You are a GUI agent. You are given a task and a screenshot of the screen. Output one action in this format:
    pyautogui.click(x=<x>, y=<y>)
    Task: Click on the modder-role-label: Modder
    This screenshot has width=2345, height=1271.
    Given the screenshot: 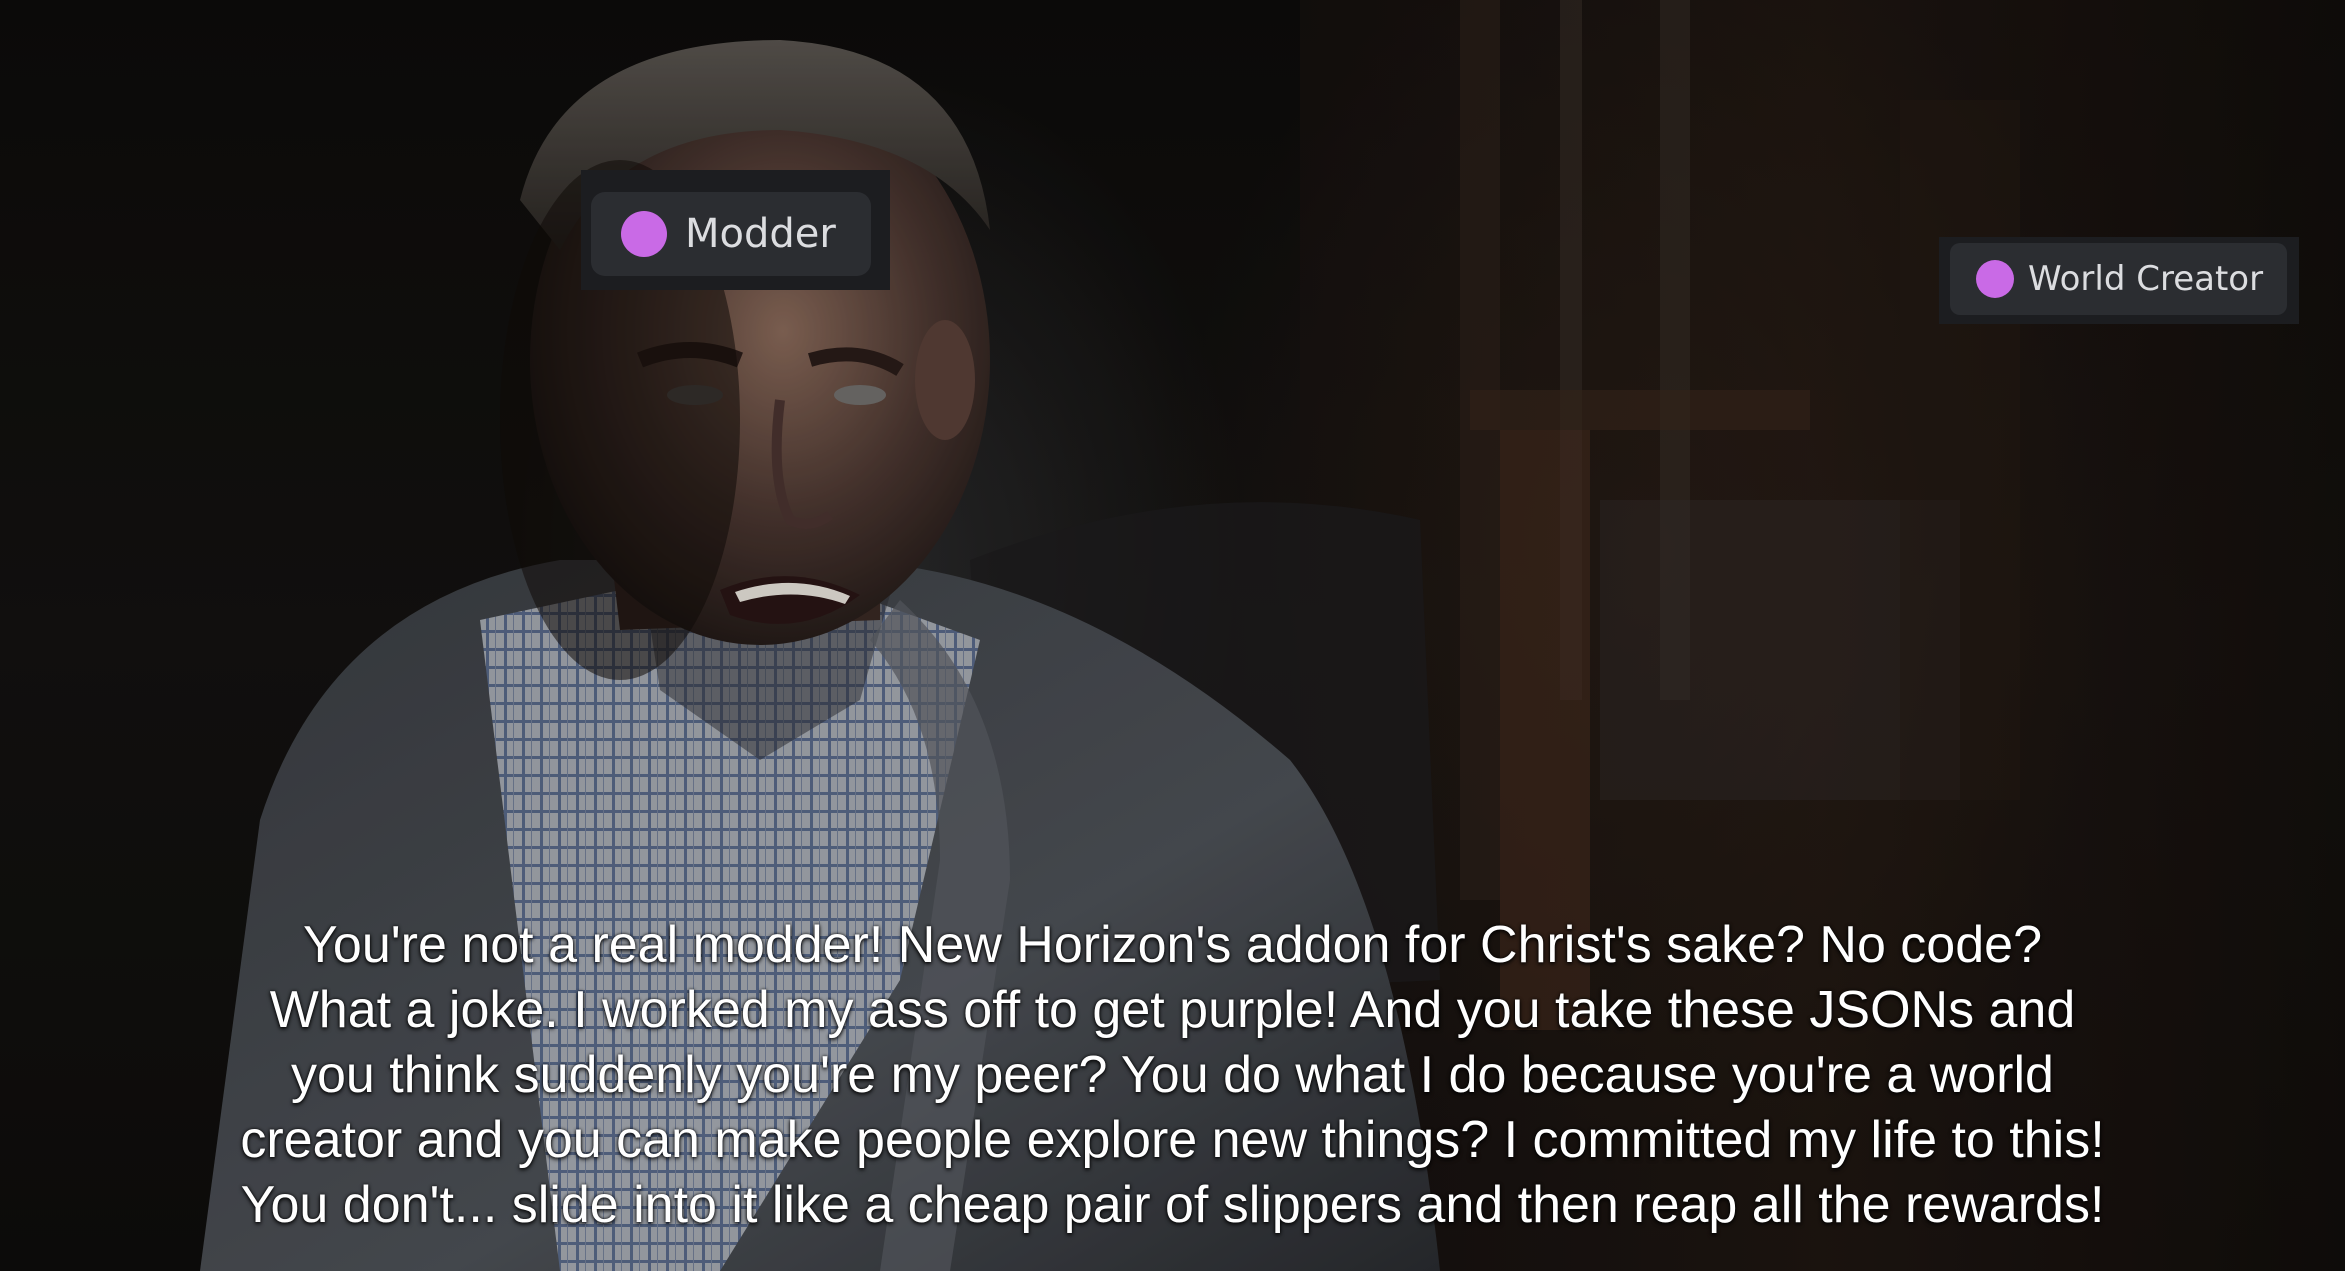 What is the action you would take?
    pyautogui.click(x=760, y=234)
    